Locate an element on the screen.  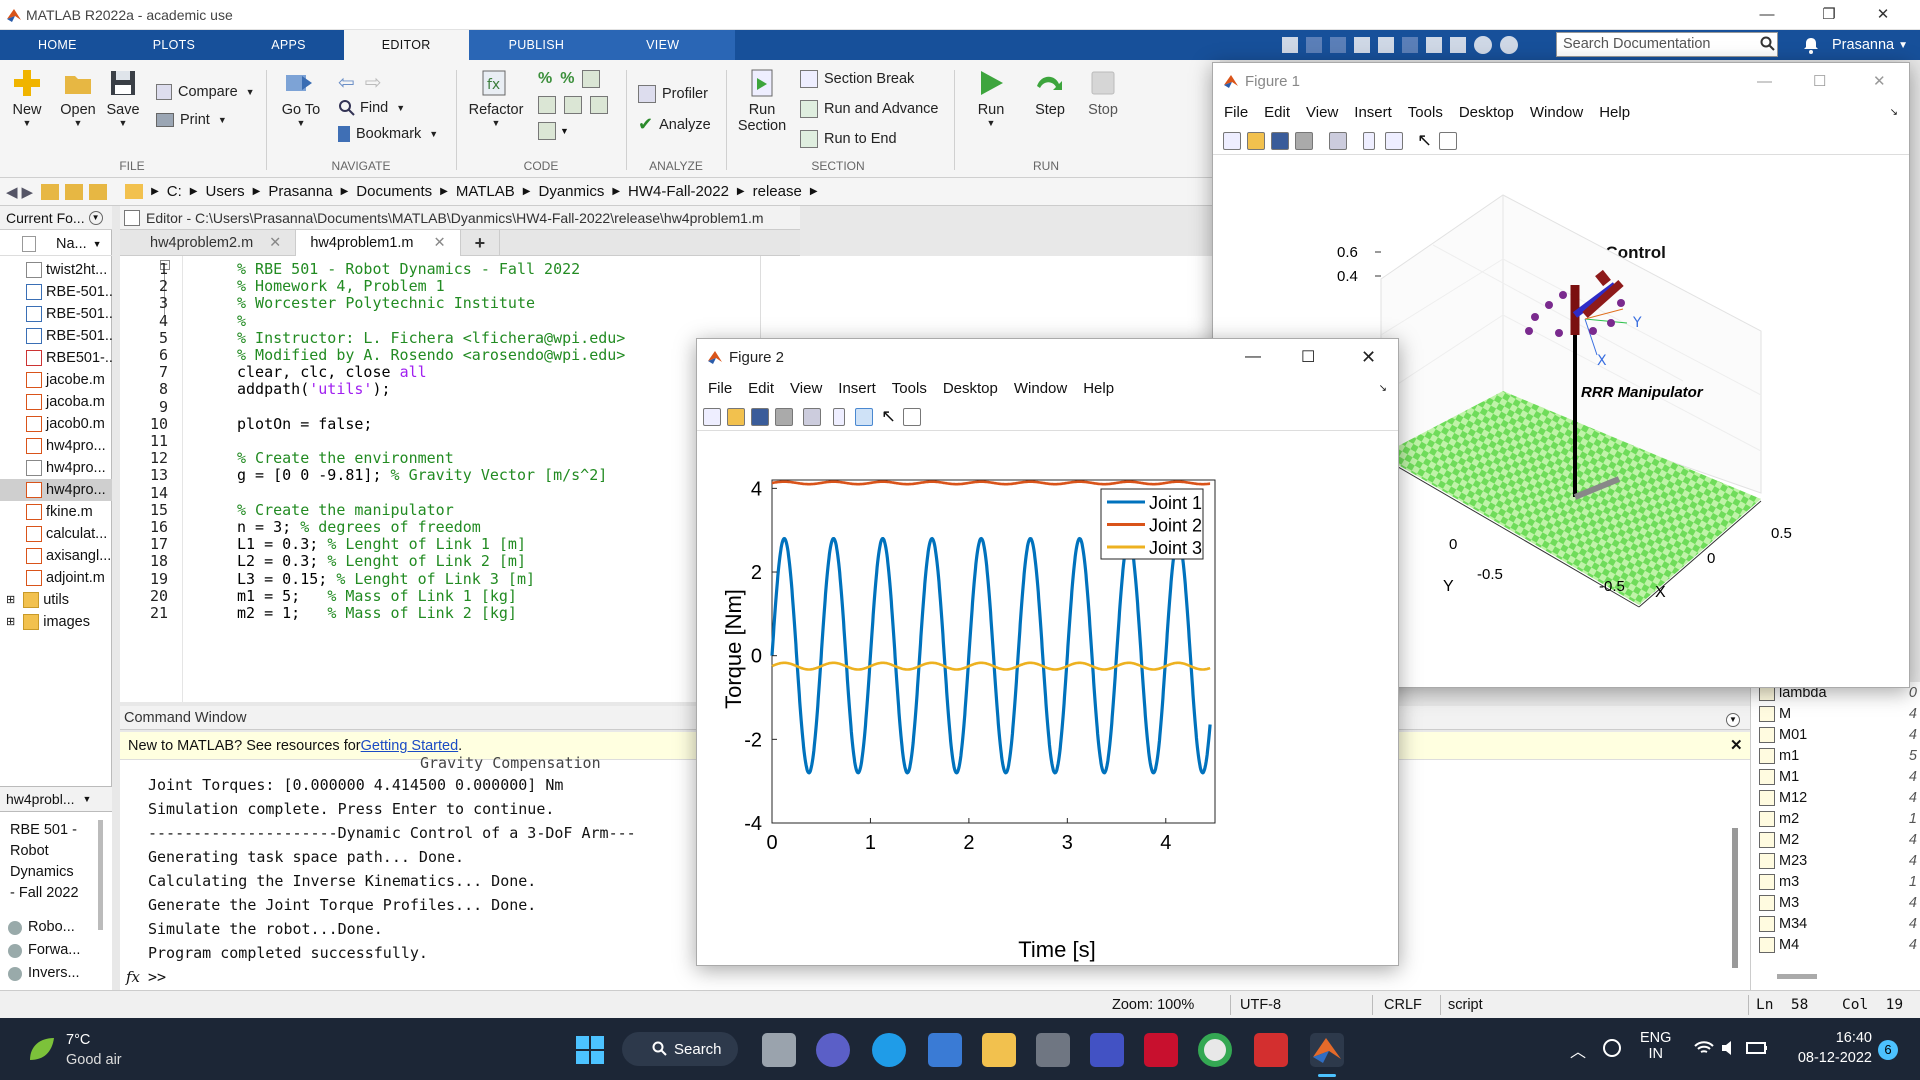
new-figure-icon is located at coordinates (1232, 141).